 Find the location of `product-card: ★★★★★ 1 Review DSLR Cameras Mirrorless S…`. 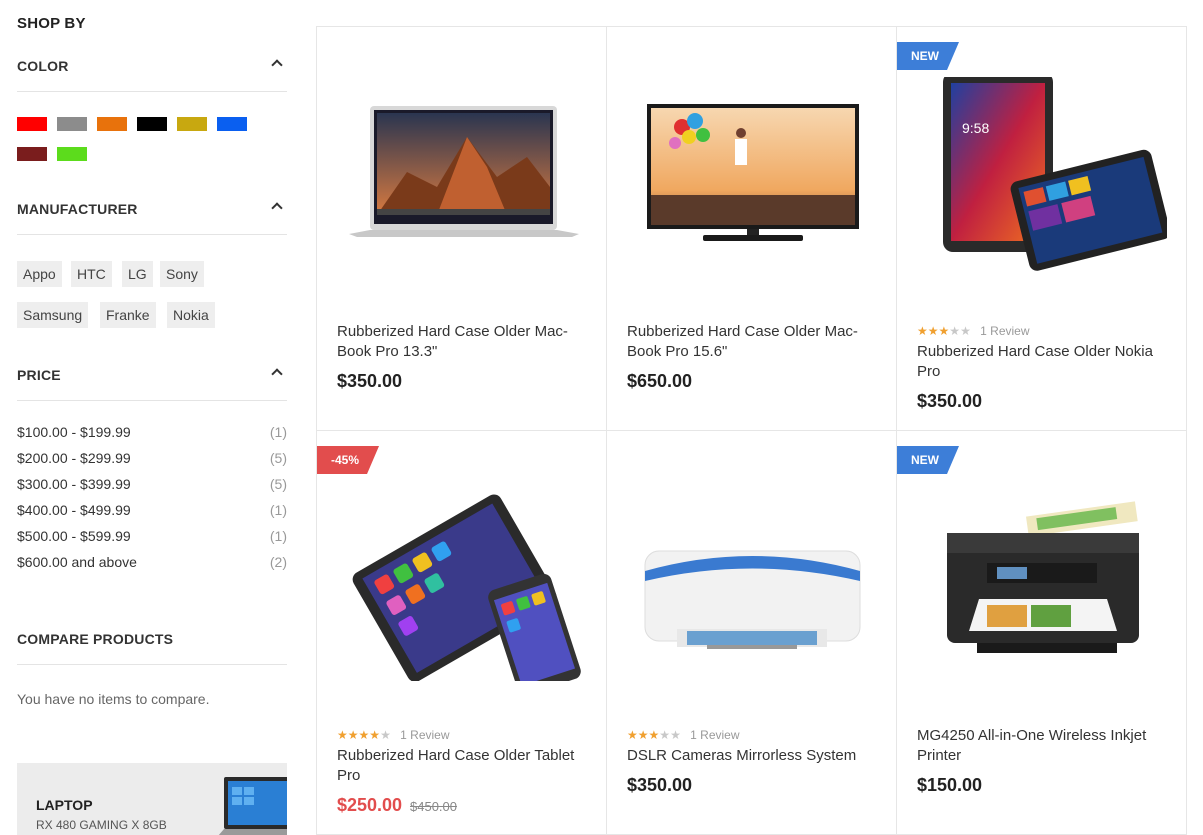

product-card: ★★★★★ 1 Review DSLR Cameras Mirrorless S… is located at coordinates (752, 633).